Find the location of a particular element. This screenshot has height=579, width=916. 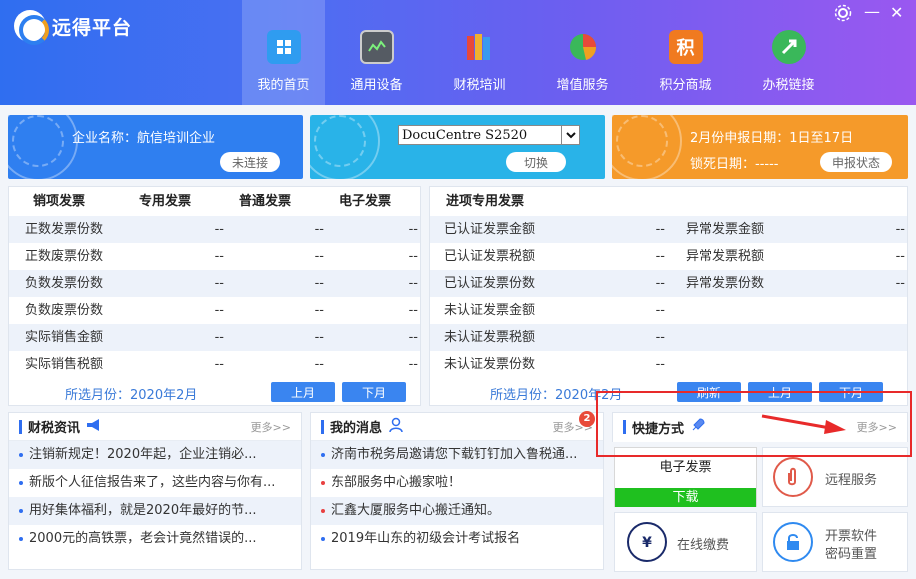

table-row: 实际销售税额 -- -- -- is located at coordinates (214, 364).